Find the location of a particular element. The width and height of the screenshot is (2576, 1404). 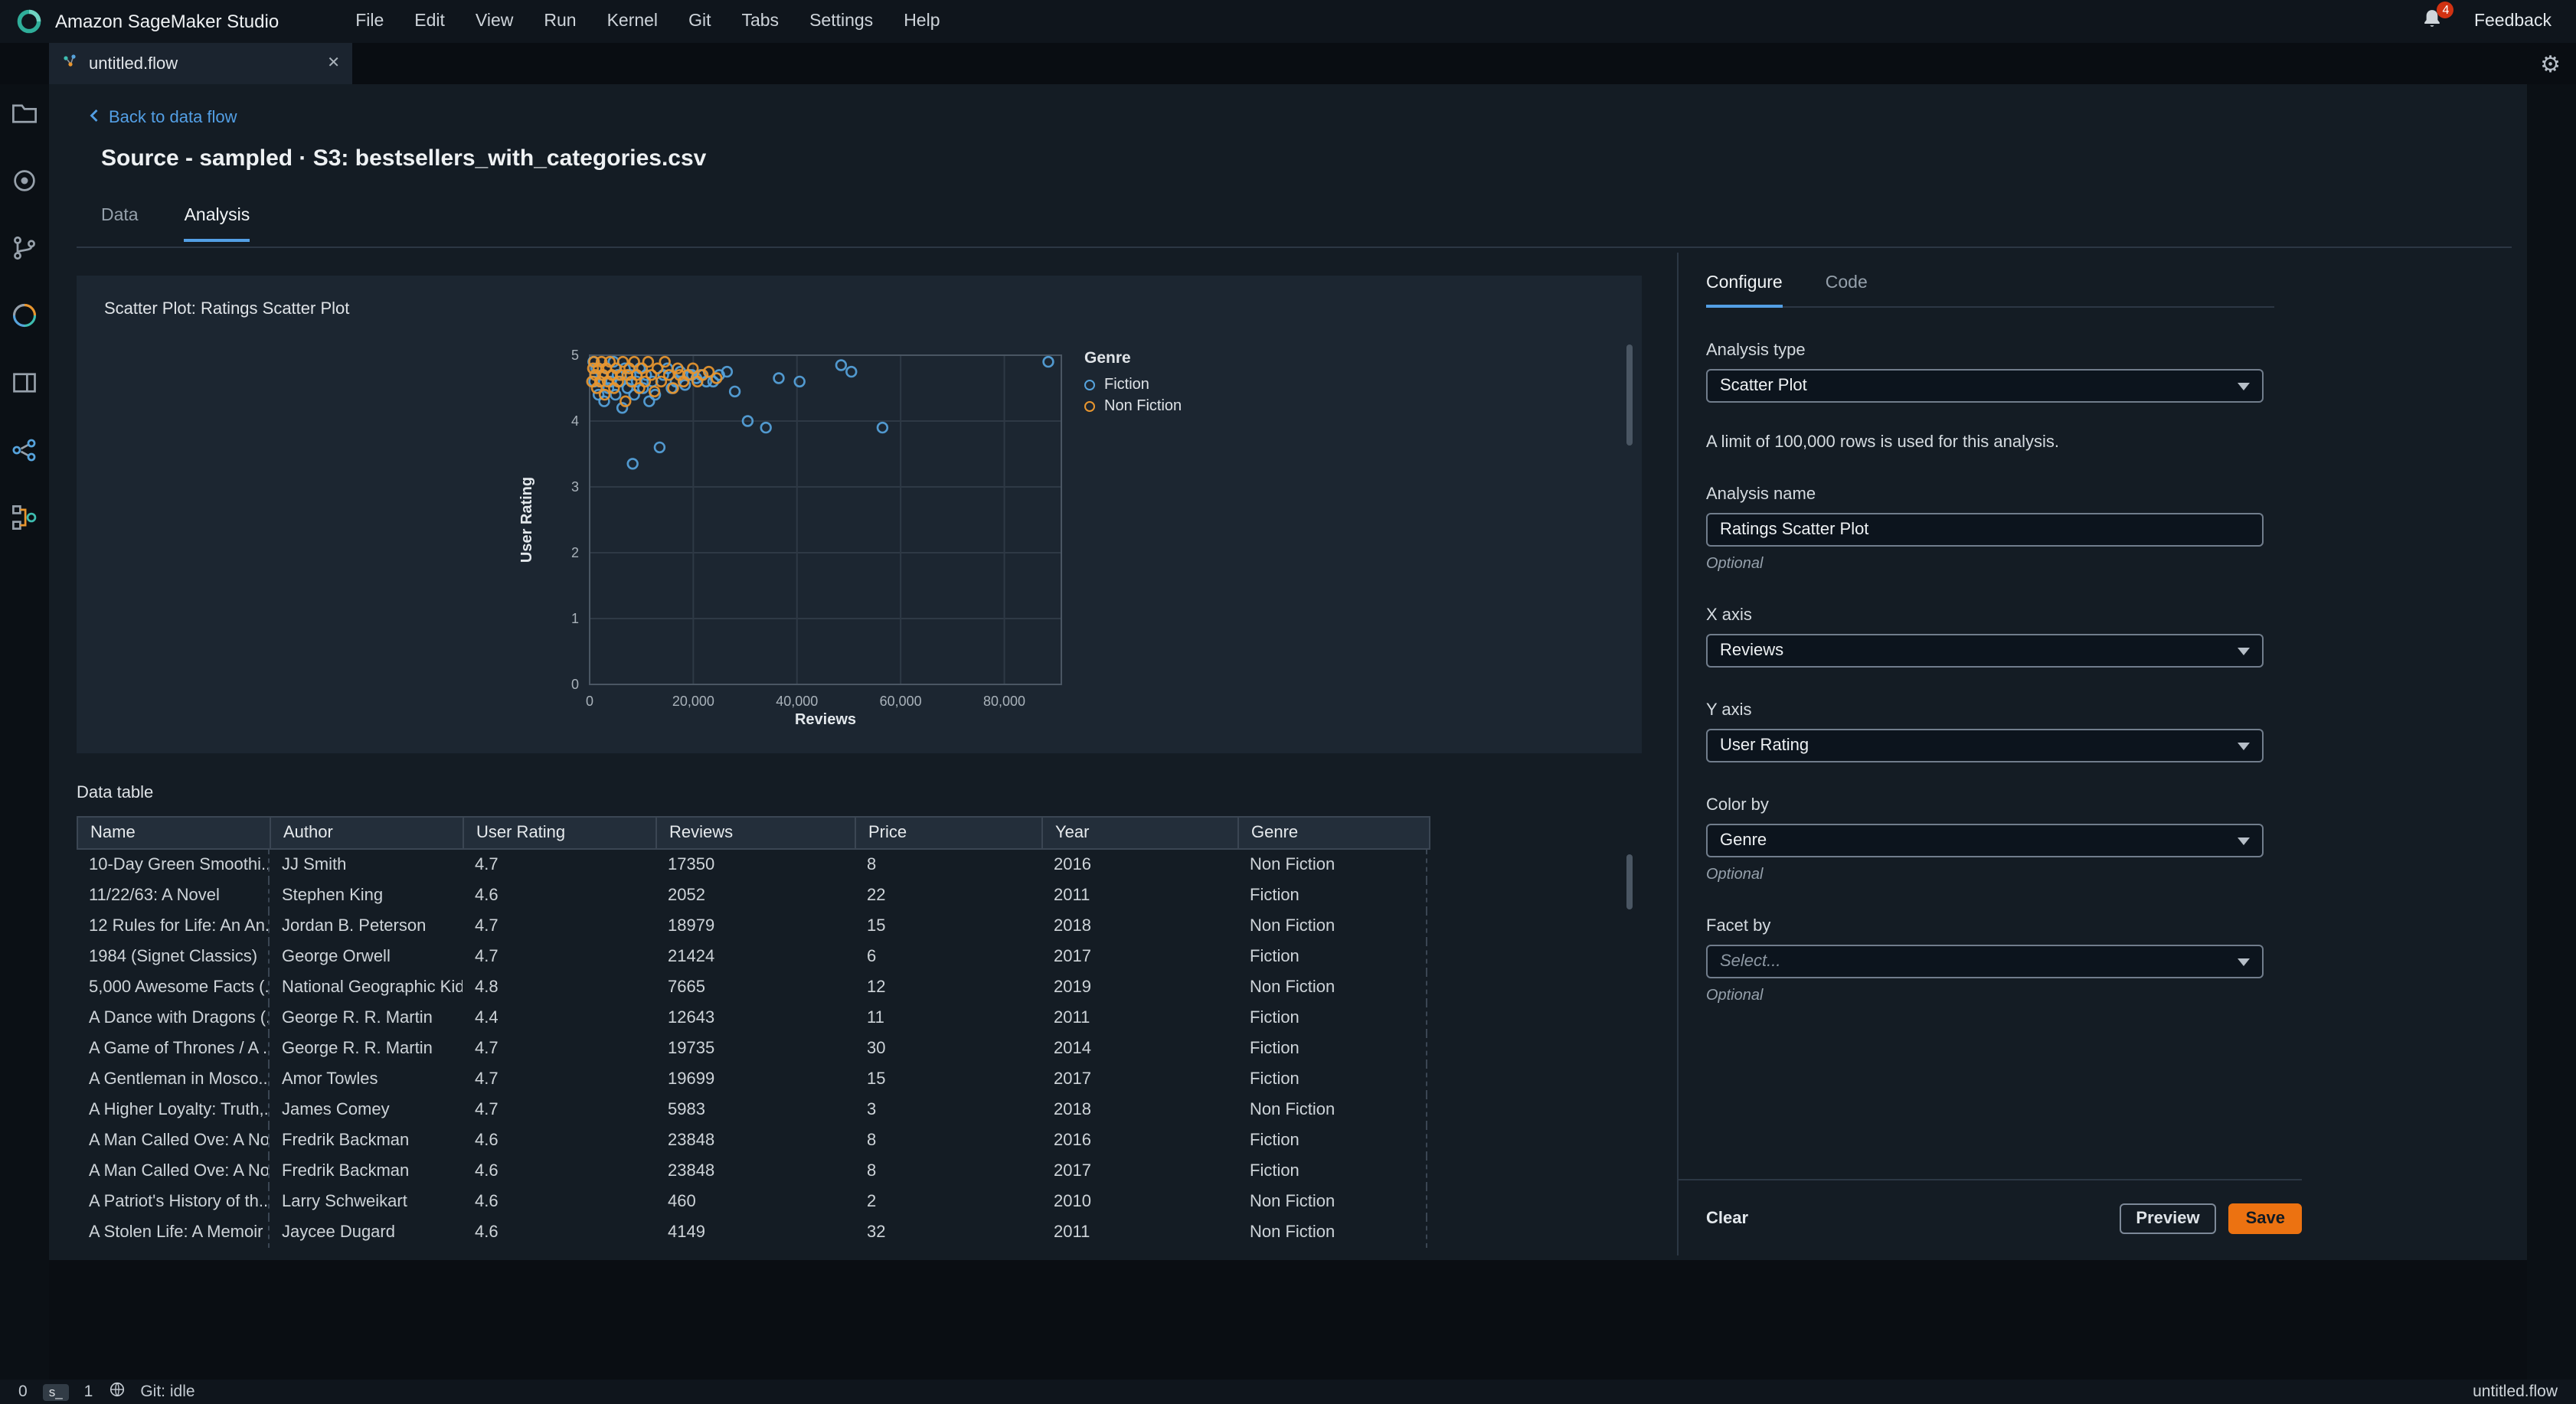

chart-legend: Genre Fiction Non Fiction is located at coordinates (1133, 382).